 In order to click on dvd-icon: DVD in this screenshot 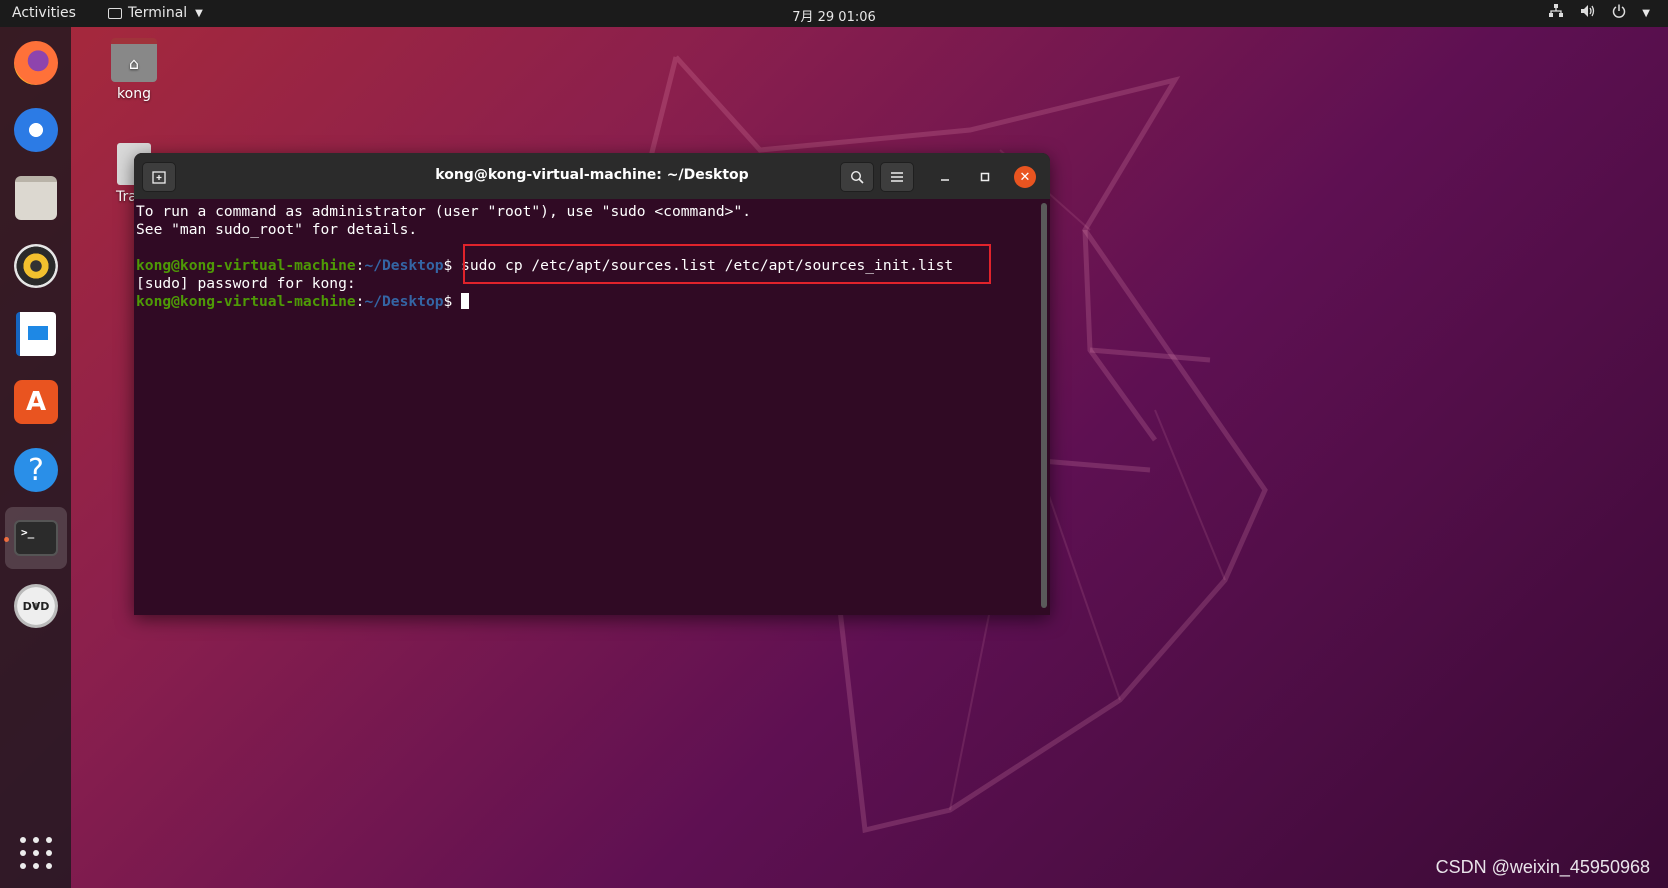, I will do `click(36, 606)`.